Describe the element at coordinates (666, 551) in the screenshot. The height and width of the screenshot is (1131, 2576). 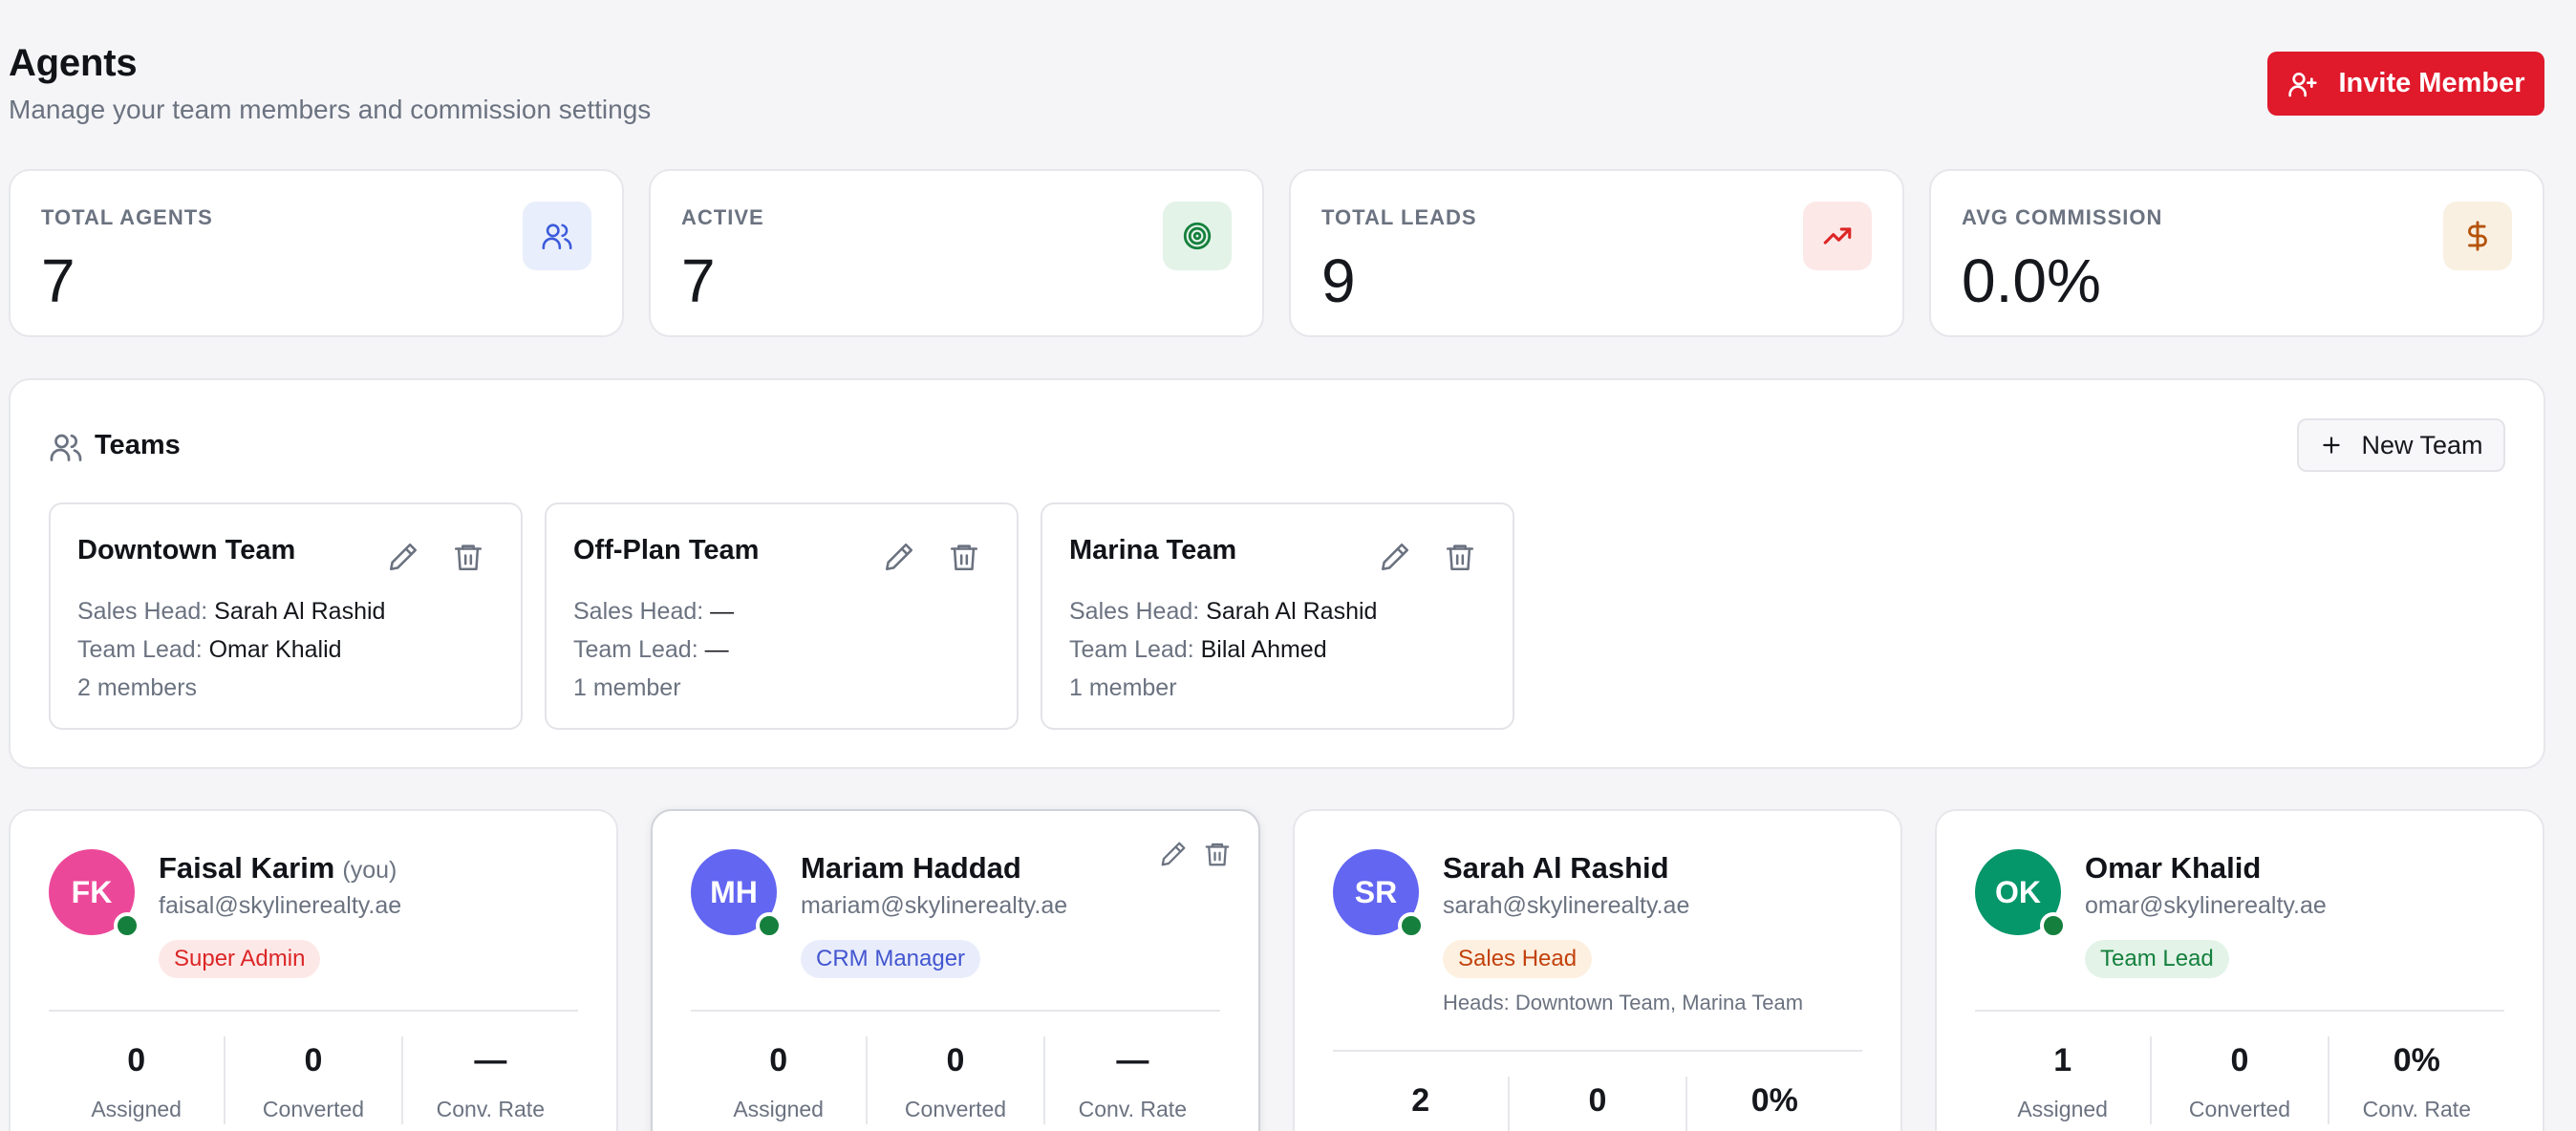
I see `team-name: Off-Plan Team` at that location.